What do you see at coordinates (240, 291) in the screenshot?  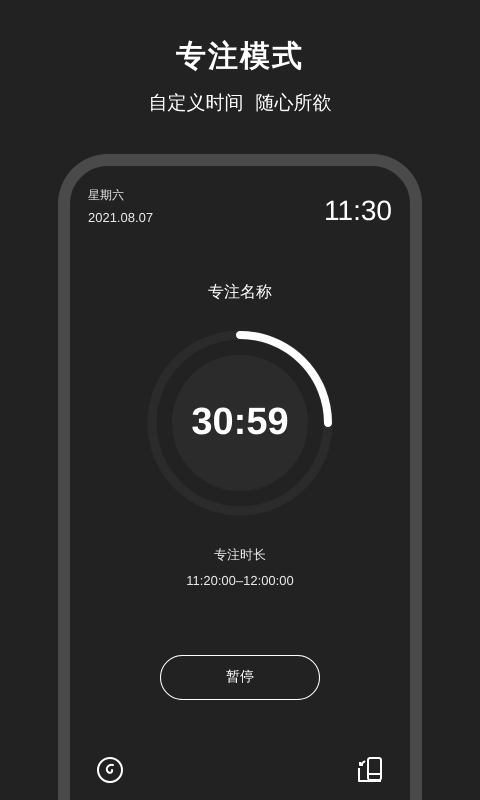 I see `focus-name: 专注名称` at bounding box center [240, 291].